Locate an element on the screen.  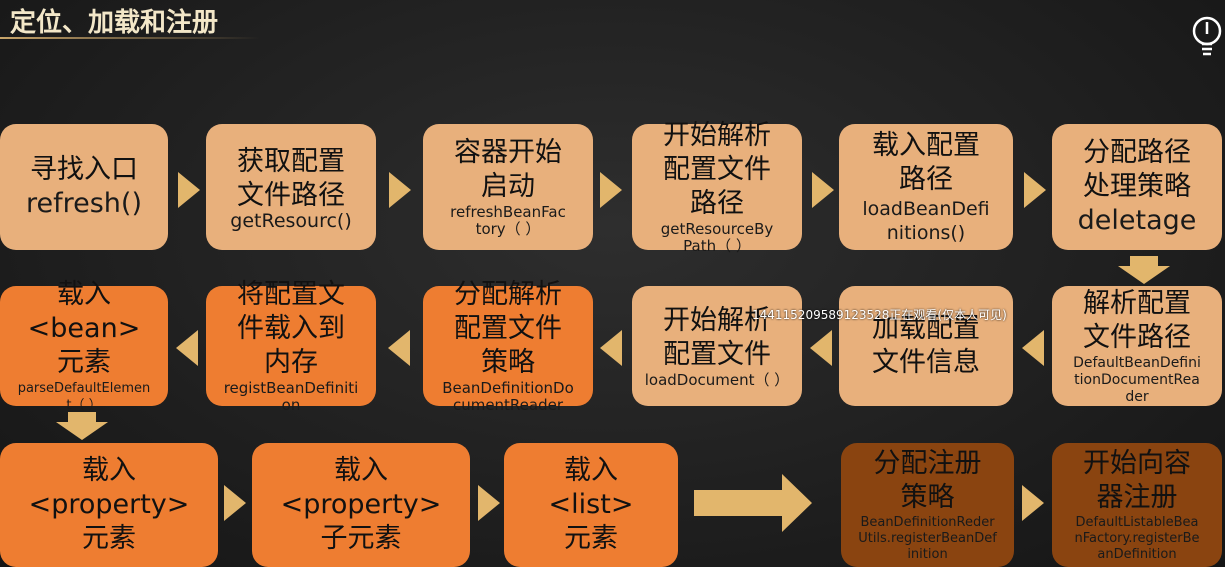
step-start-parse-config: 开始解析 配置文件 loadDocument（ ） is located at coordinates (717, 346).